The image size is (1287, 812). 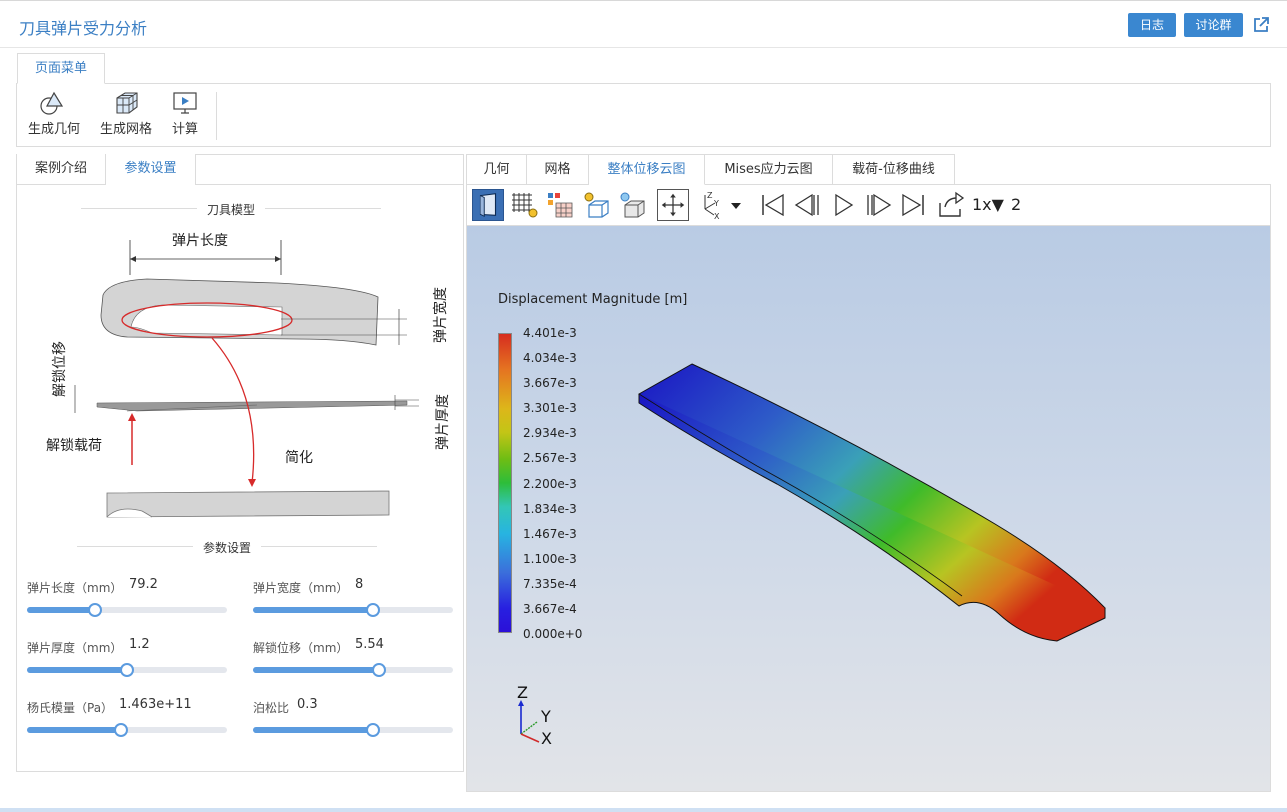 What do you see at coordinates (522, 694) in the screenshot?
I see `z-axis-label: Z` at bounding box center [522, 694].